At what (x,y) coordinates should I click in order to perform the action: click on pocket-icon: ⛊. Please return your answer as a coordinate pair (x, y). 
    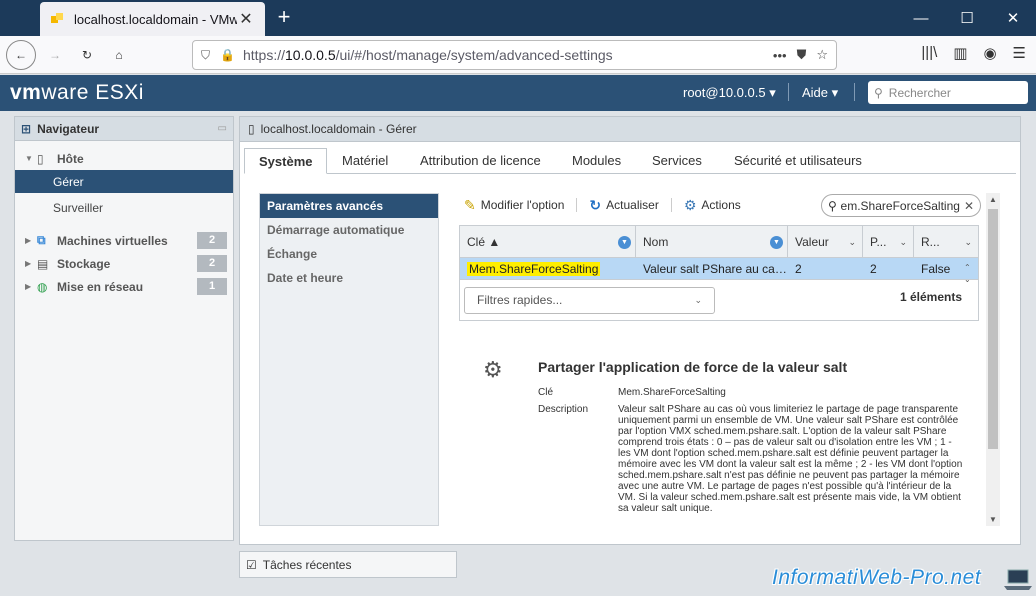
    Looking at the image, I should click on (802, 55).